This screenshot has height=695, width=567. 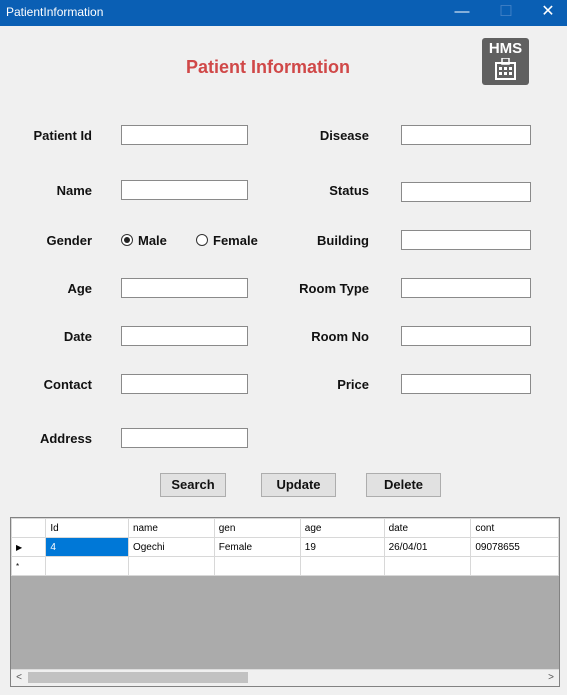 I want to click on maximize-button: ☐, so click(x=506, y=13).